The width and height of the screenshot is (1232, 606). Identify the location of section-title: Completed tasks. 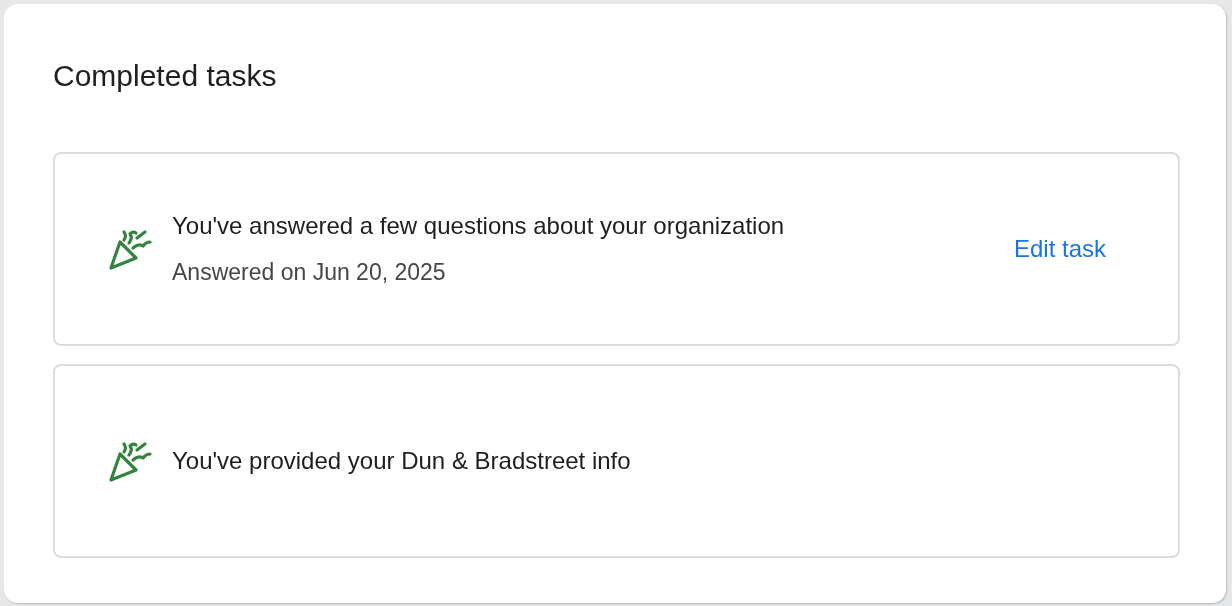
(165, 76).